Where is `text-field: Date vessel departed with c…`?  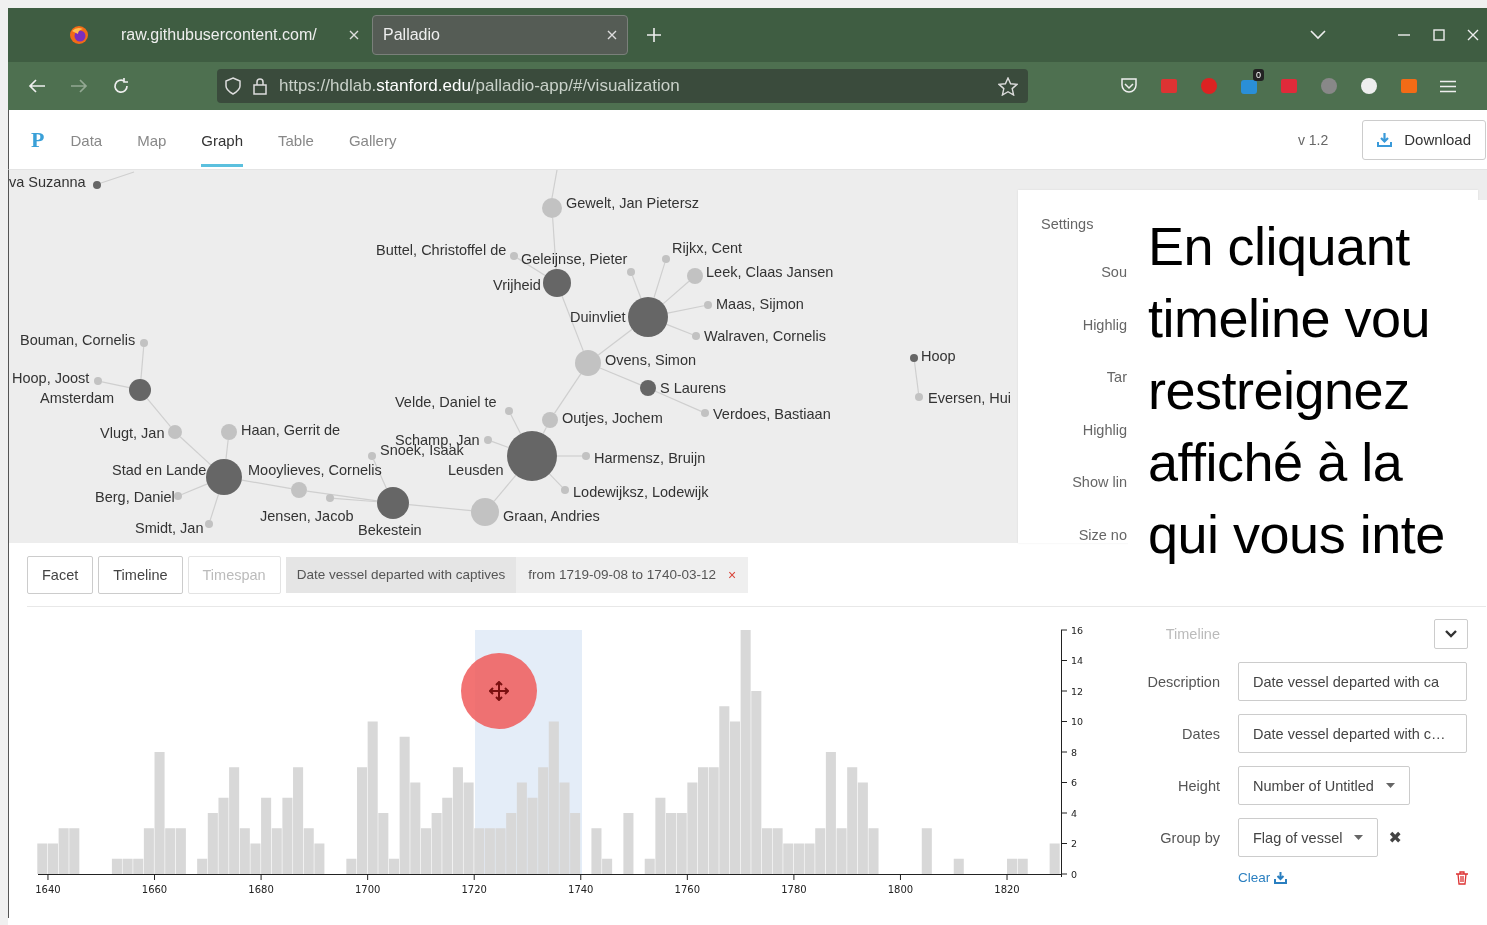
text-field: Date vessel departed with c… is located at coordinates (1352, 733).